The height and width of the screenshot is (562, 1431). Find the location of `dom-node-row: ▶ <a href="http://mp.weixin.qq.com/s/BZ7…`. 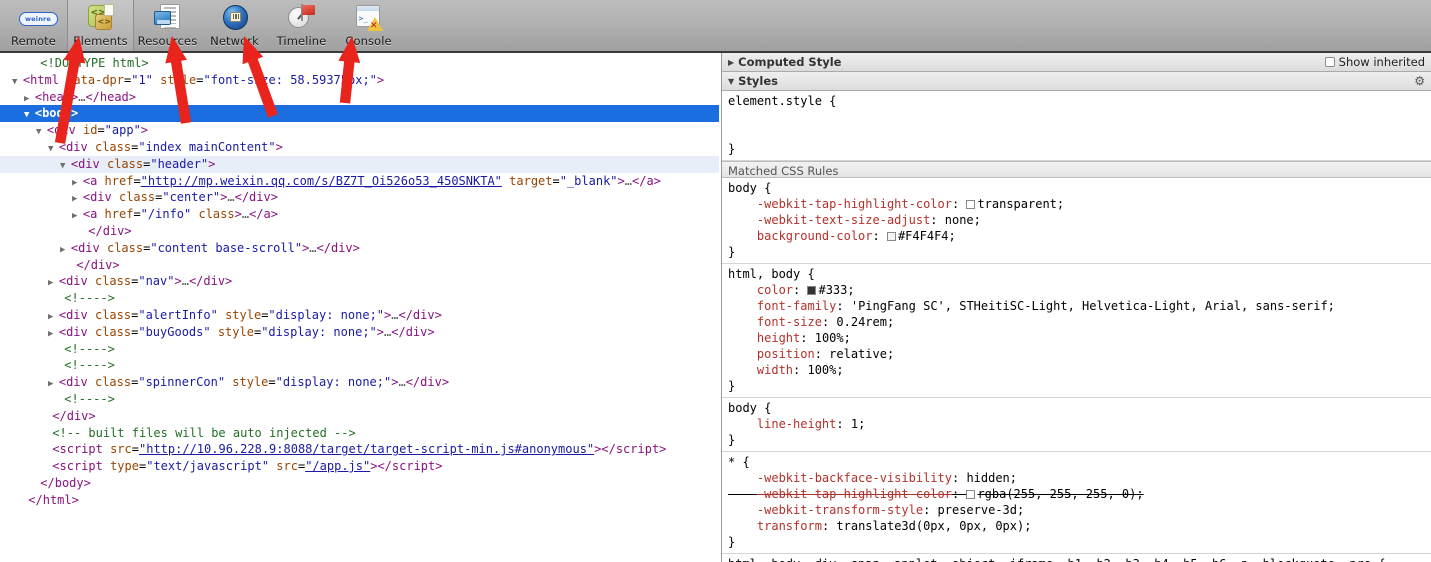

dom-node-row: ▶ <a href="http://mp.weixin.qq.com/s/BZ7… is located at coordinates (359, 181).